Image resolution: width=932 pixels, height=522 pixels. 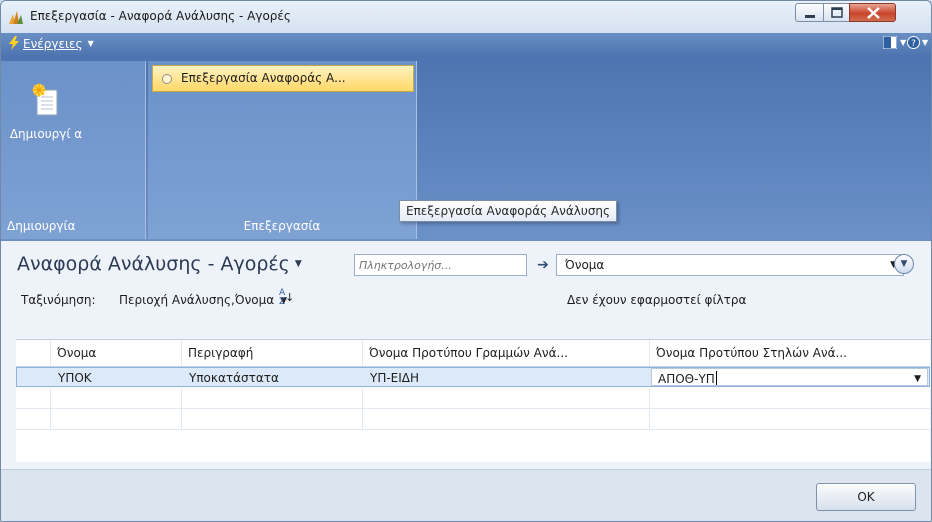 What do you see at coordinates (440, 265) in the screenshot?
I see `search-input` at bounding box center [440, 265].